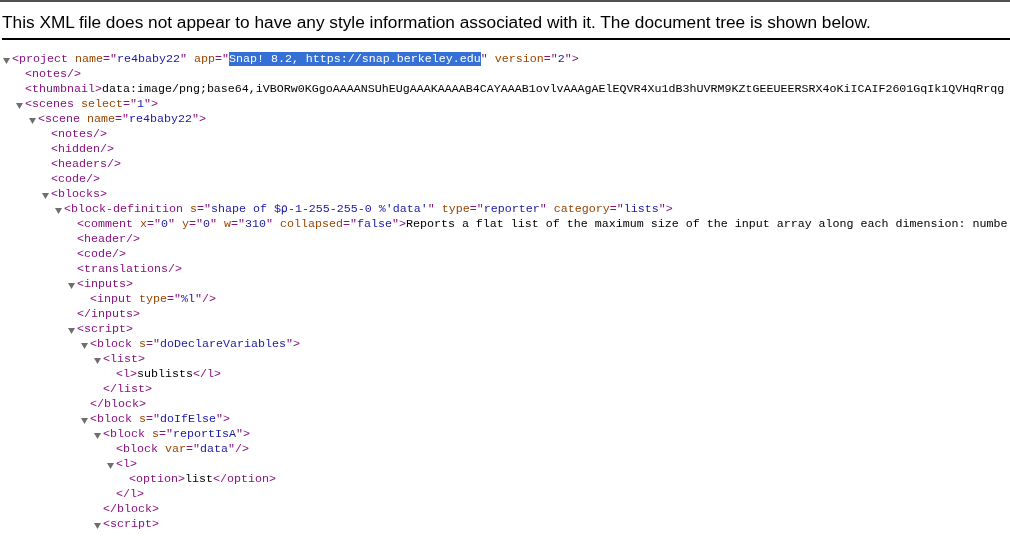 Image resolution: width=1010 pixels, height=539 pixels. I want to click on xml-line: <scene name="re4baby22">, so click(122, 119).